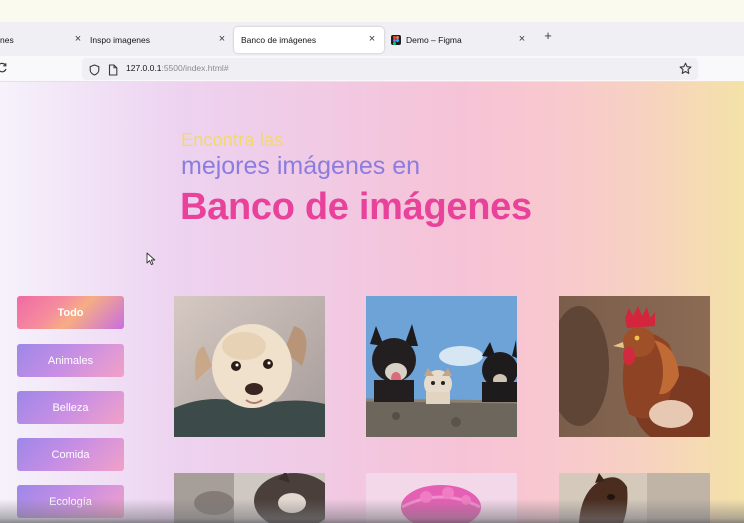 The image size is (744, 523). I want to click on bookmark-star-icon, so click(685, 71).